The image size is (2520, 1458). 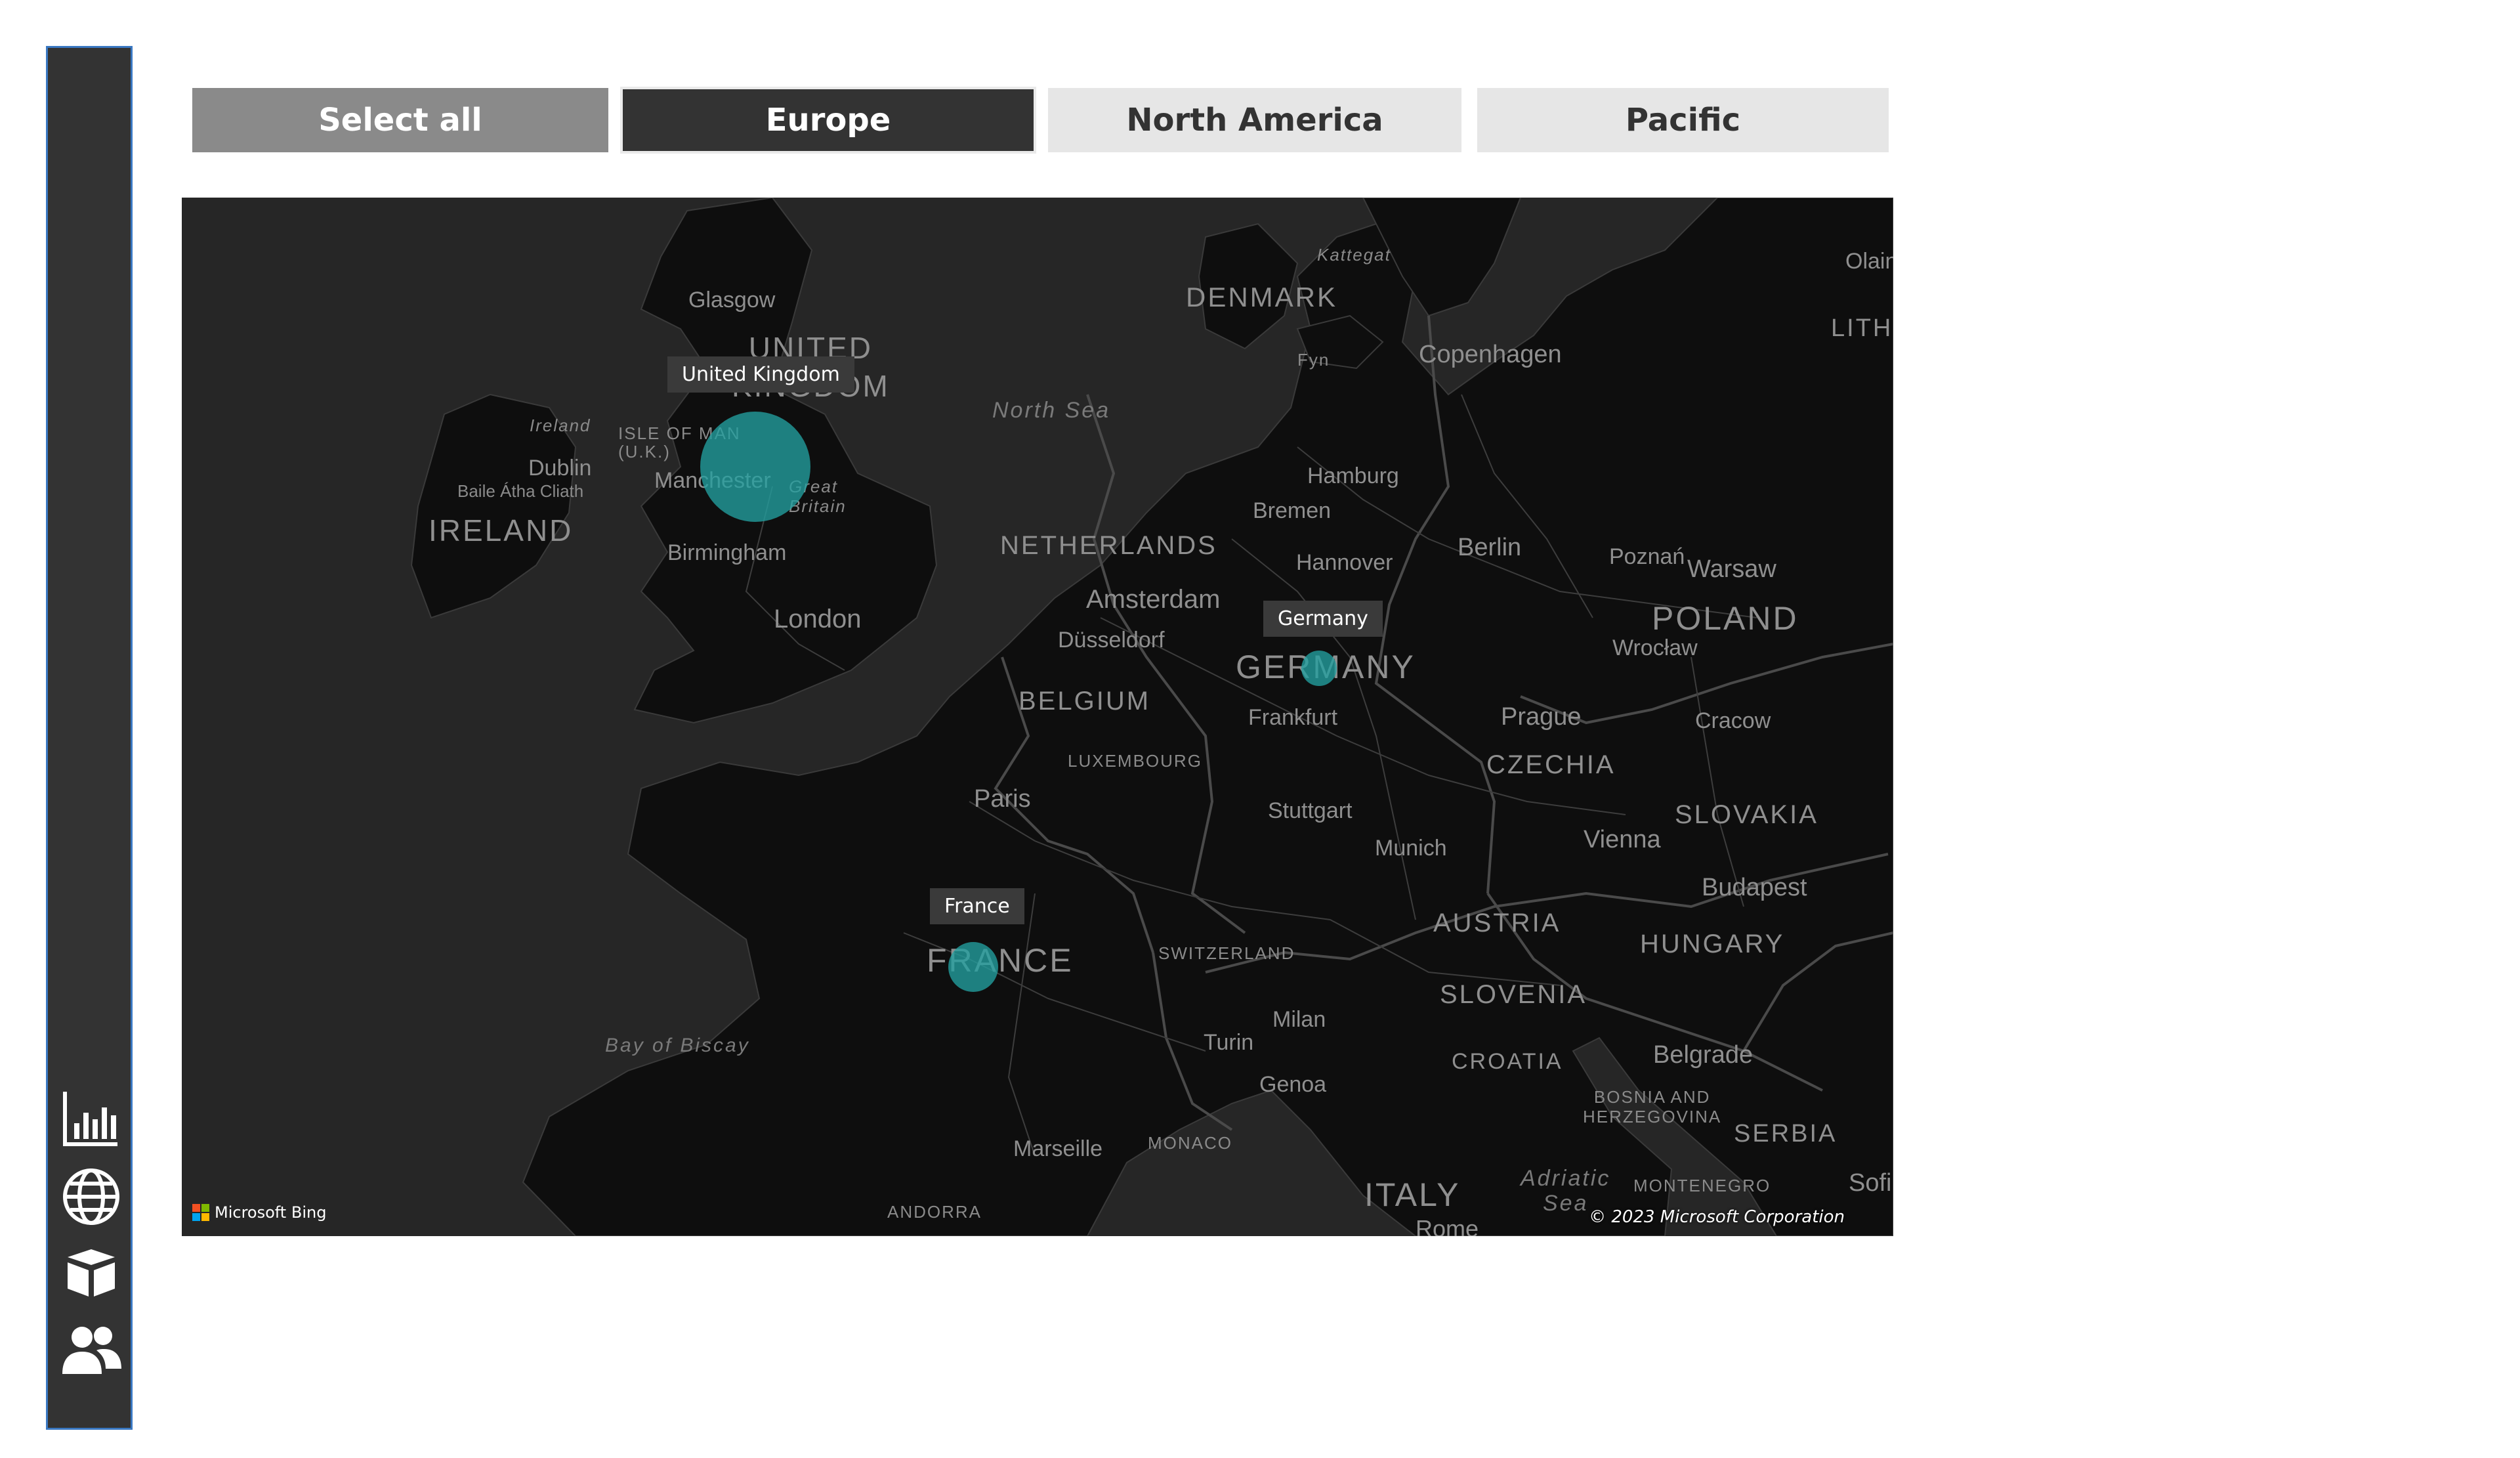 What do you see at coordinates (934, 1212) in the screenshot?
I see `label-andorra: ANDORRA` at bounding box center [934, 1212].